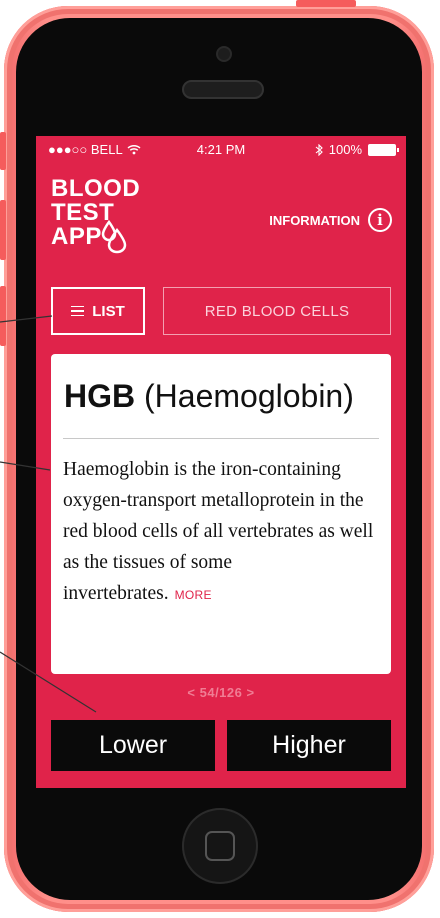 The width and height of the screenshot is (440, 918). Describe the element at coordinates (48, 514) in the screenshot. I see `annotation-lines` at that location.